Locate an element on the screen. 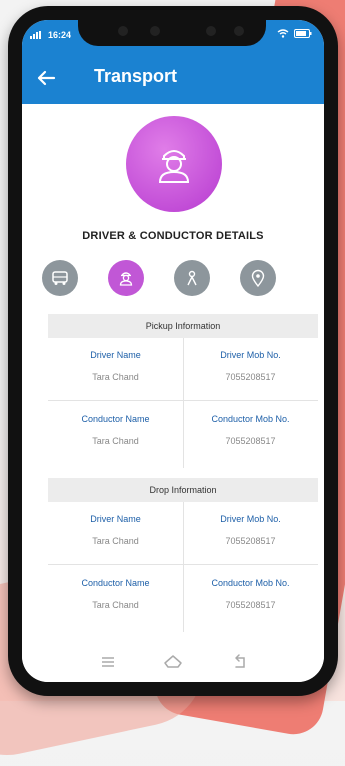 The height and width of the screenshot is (766, 345). back-nav-button is located at coordinates (240, 662).